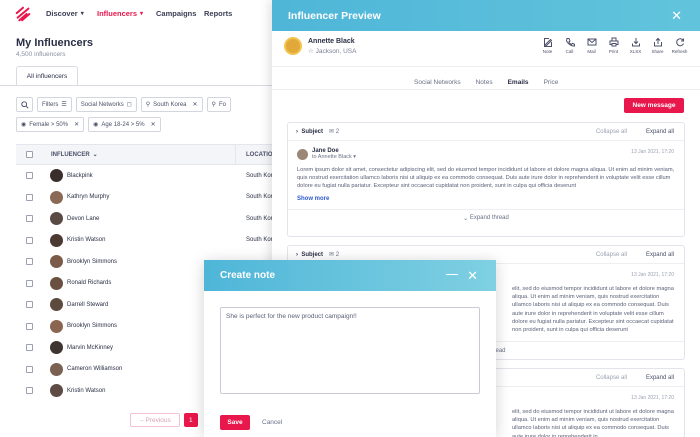  What do you see at coordinates (569, 45) in the screenshot?
I see `call-action-button: Call` at bounding box center [569, 45].